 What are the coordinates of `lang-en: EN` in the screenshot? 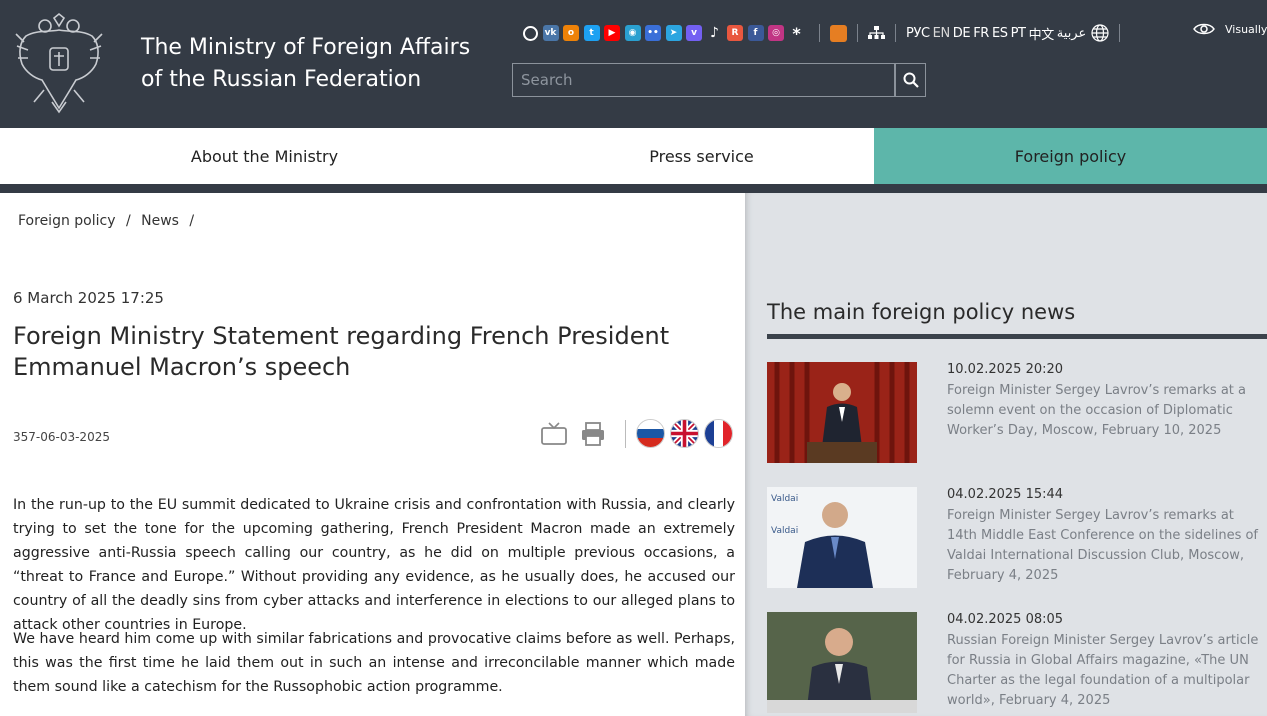 It's located at (942, 33).